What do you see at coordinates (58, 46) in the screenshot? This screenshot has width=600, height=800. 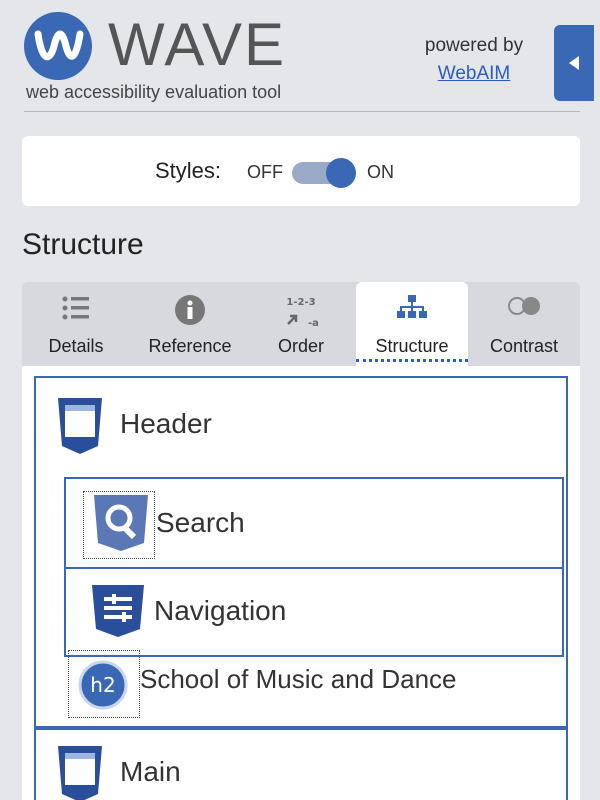 I see `wave-logo-icon` at bounding box center [58, 46].